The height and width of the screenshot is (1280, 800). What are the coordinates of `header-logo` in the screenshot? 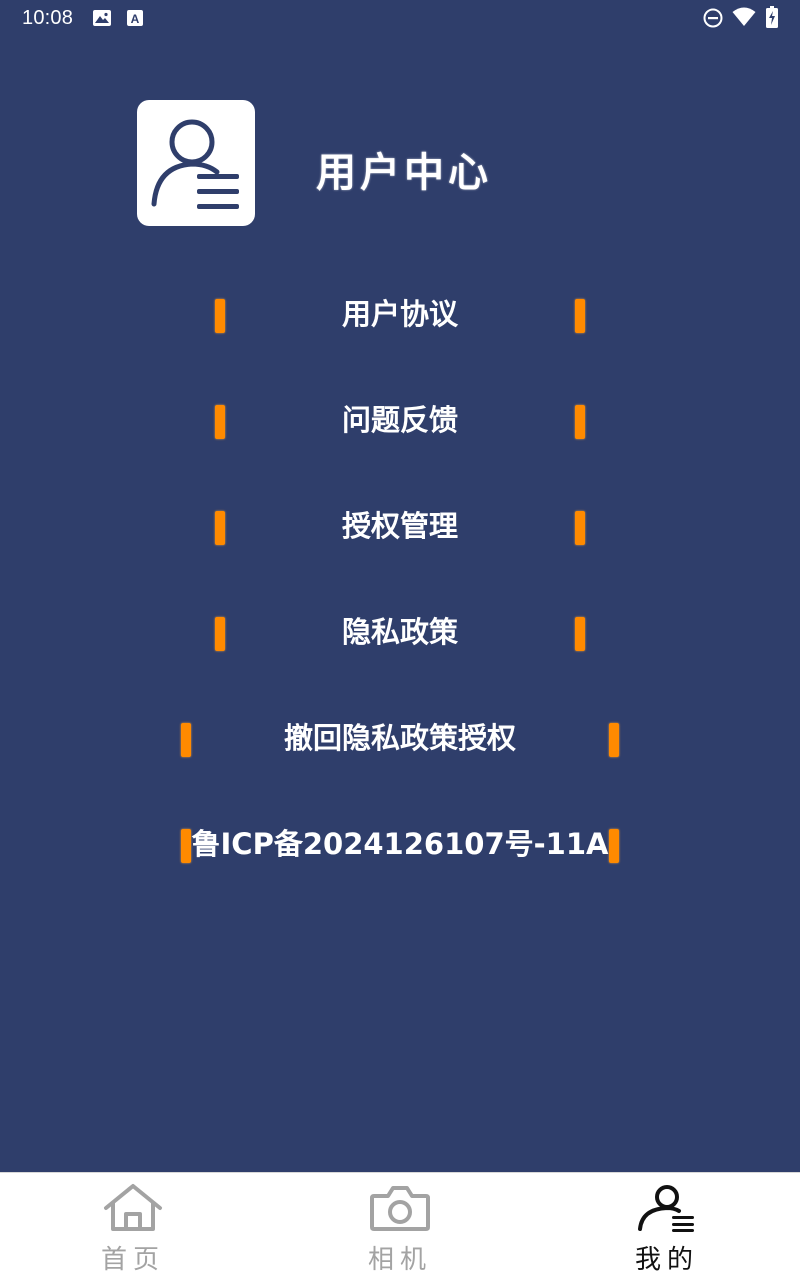 It's located at (196, 163).